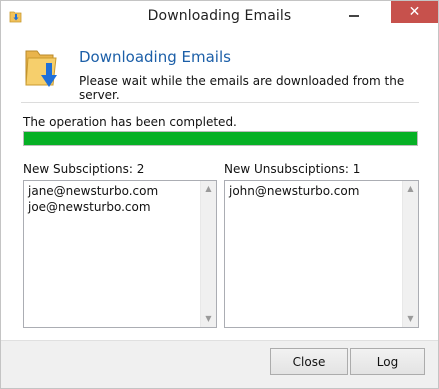 The height and width of the screenshot is (389, 439). Describe the element at coordinates (309, 361) in the screenshot. I see `close-button: Close` at that location.